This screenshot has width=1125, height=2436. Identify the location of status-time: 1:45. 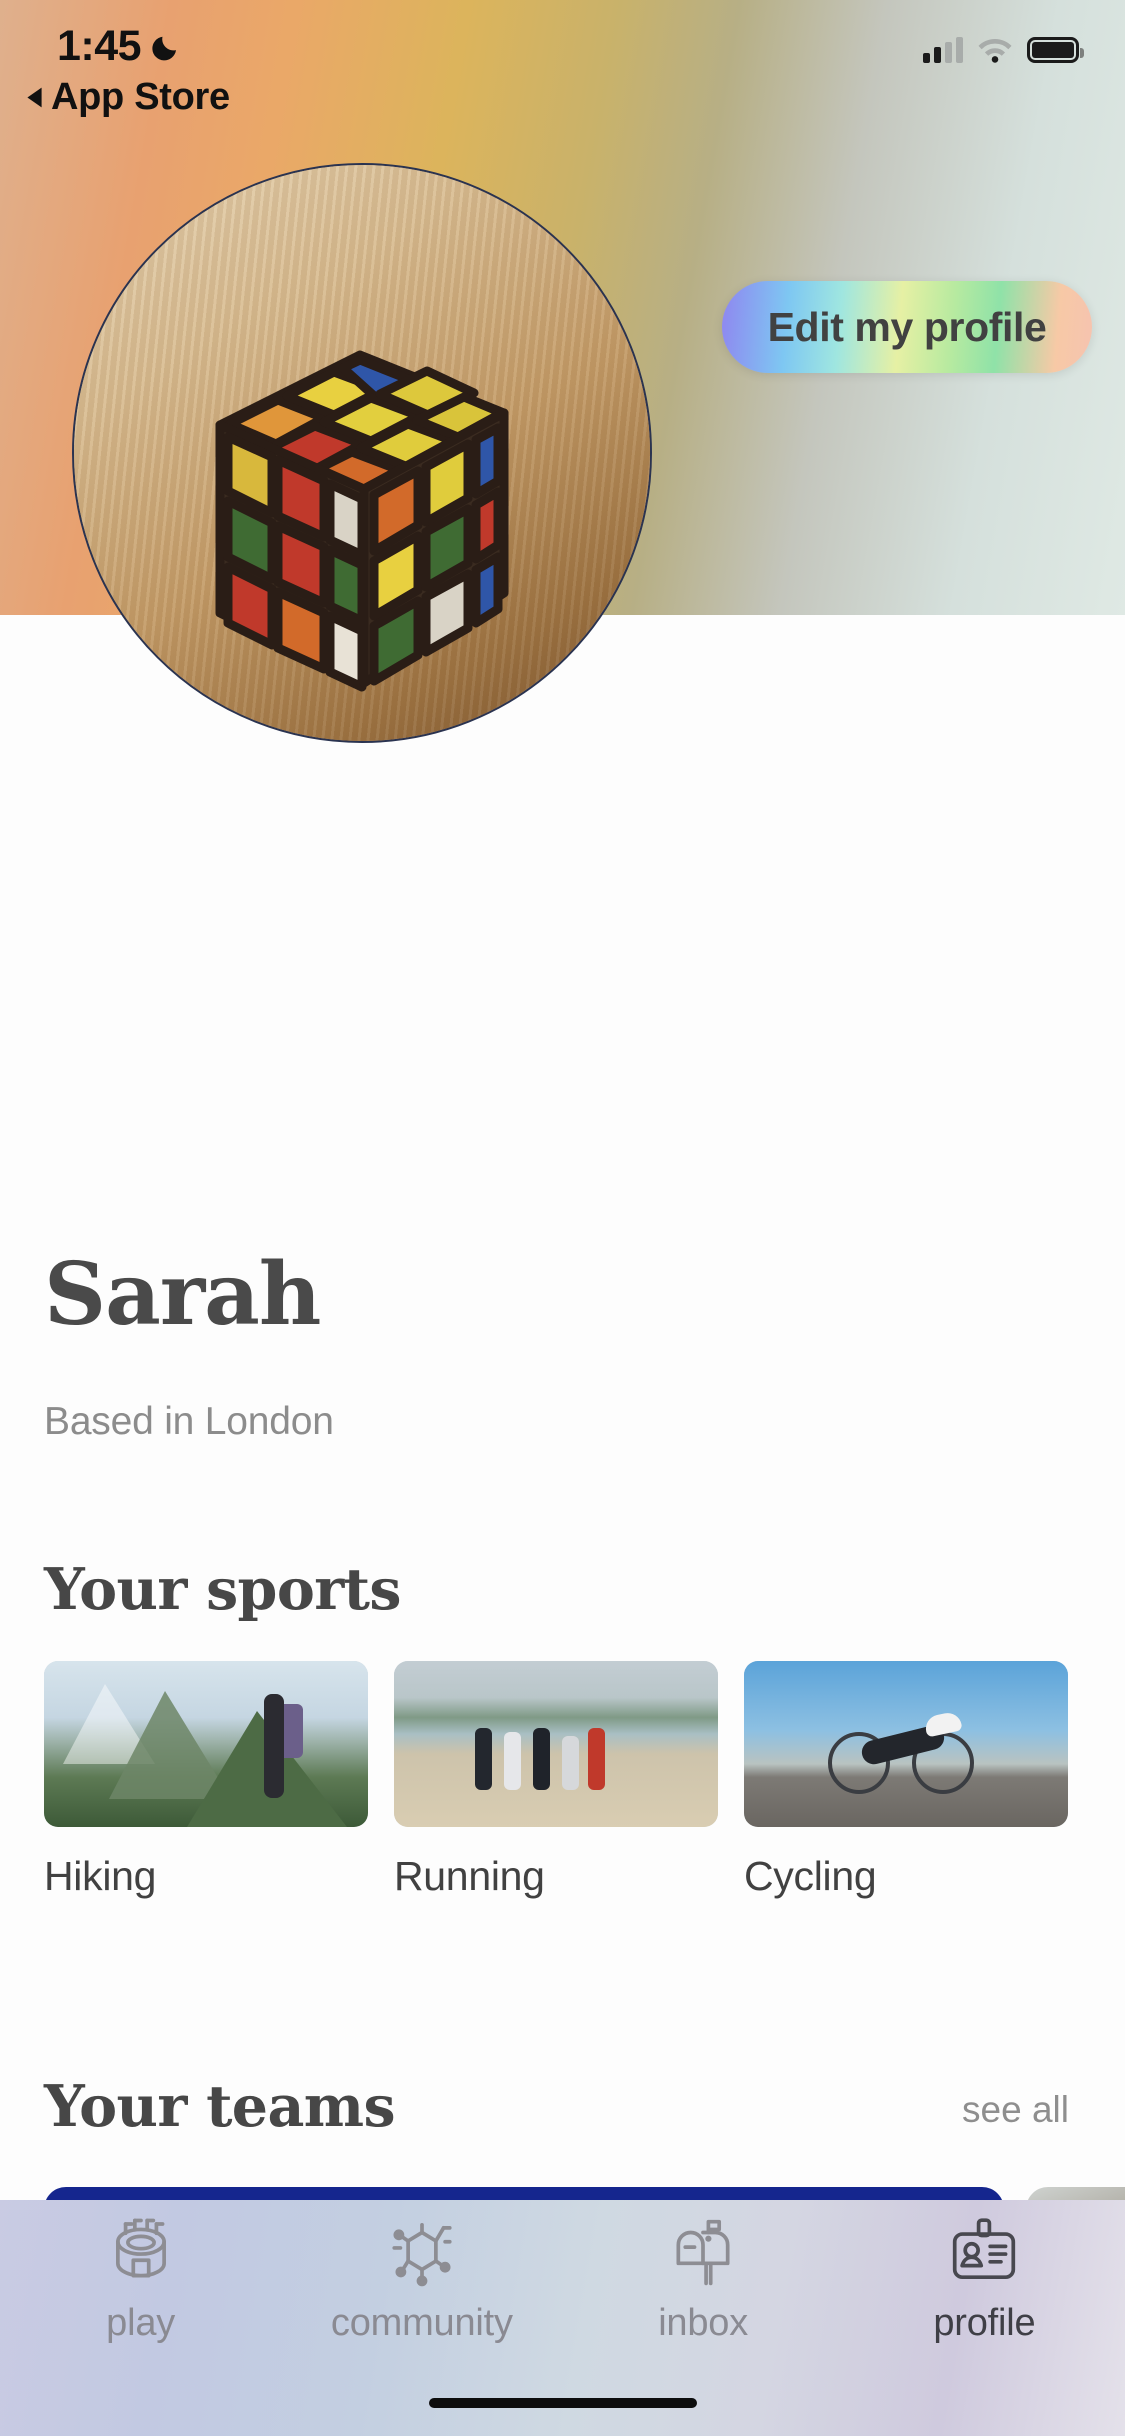
(119, 46).